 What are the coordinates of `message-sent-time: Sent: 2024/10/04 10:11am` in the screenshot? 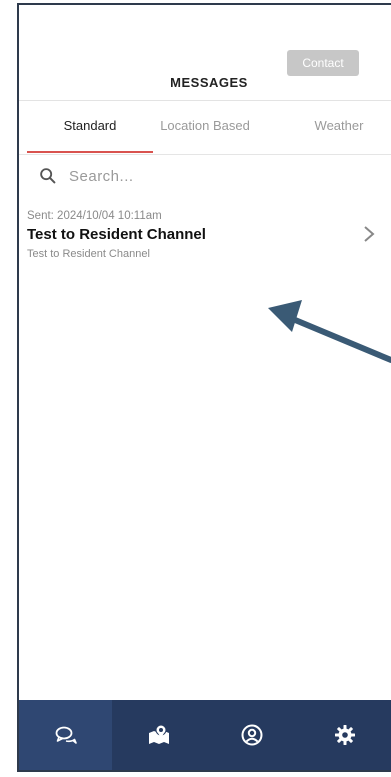 It's located at (94, 216).